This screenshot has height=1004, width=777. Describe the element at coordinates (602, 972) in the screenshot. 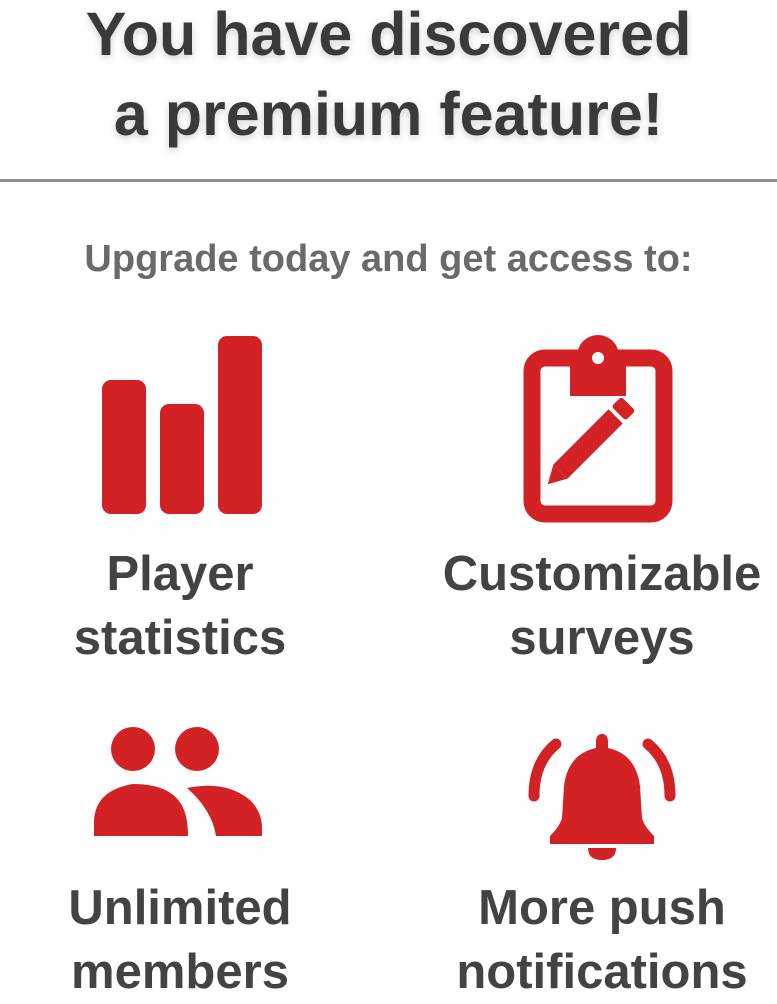

I see `feature-label-line-2: notifications` at that location.